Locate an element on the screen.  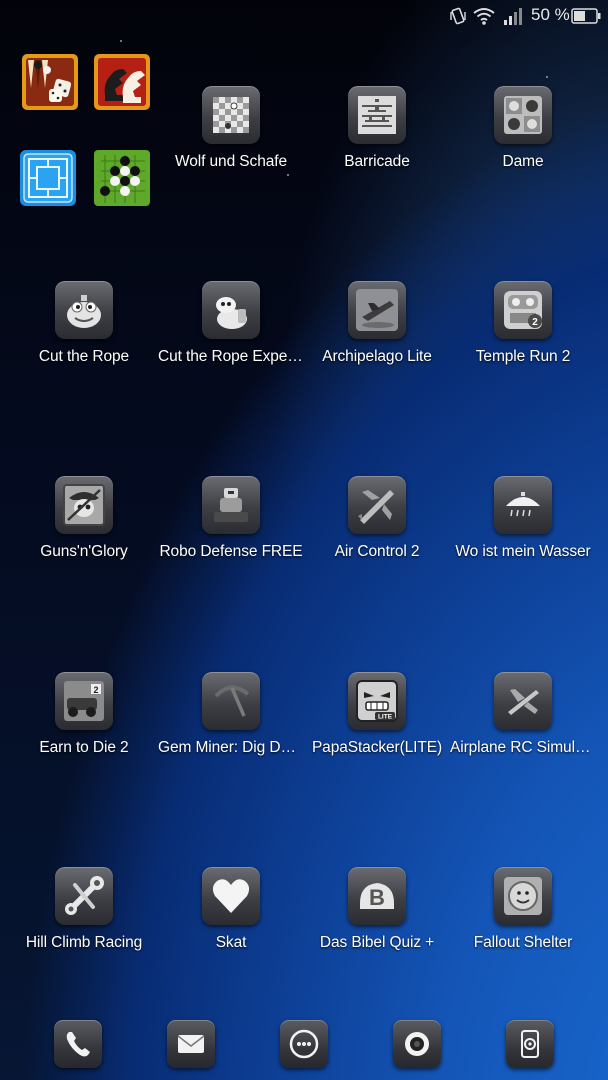
dock-phone is located at coordinates (78, 1044).